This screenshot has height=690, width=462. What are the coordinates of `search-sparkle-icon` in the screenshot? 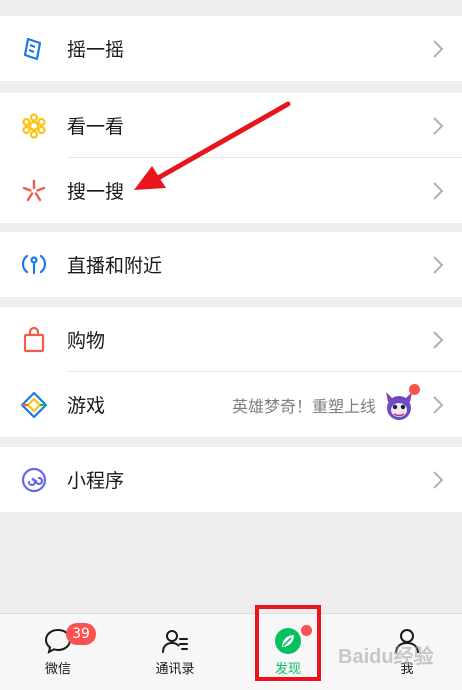 It's located at (34, 191).